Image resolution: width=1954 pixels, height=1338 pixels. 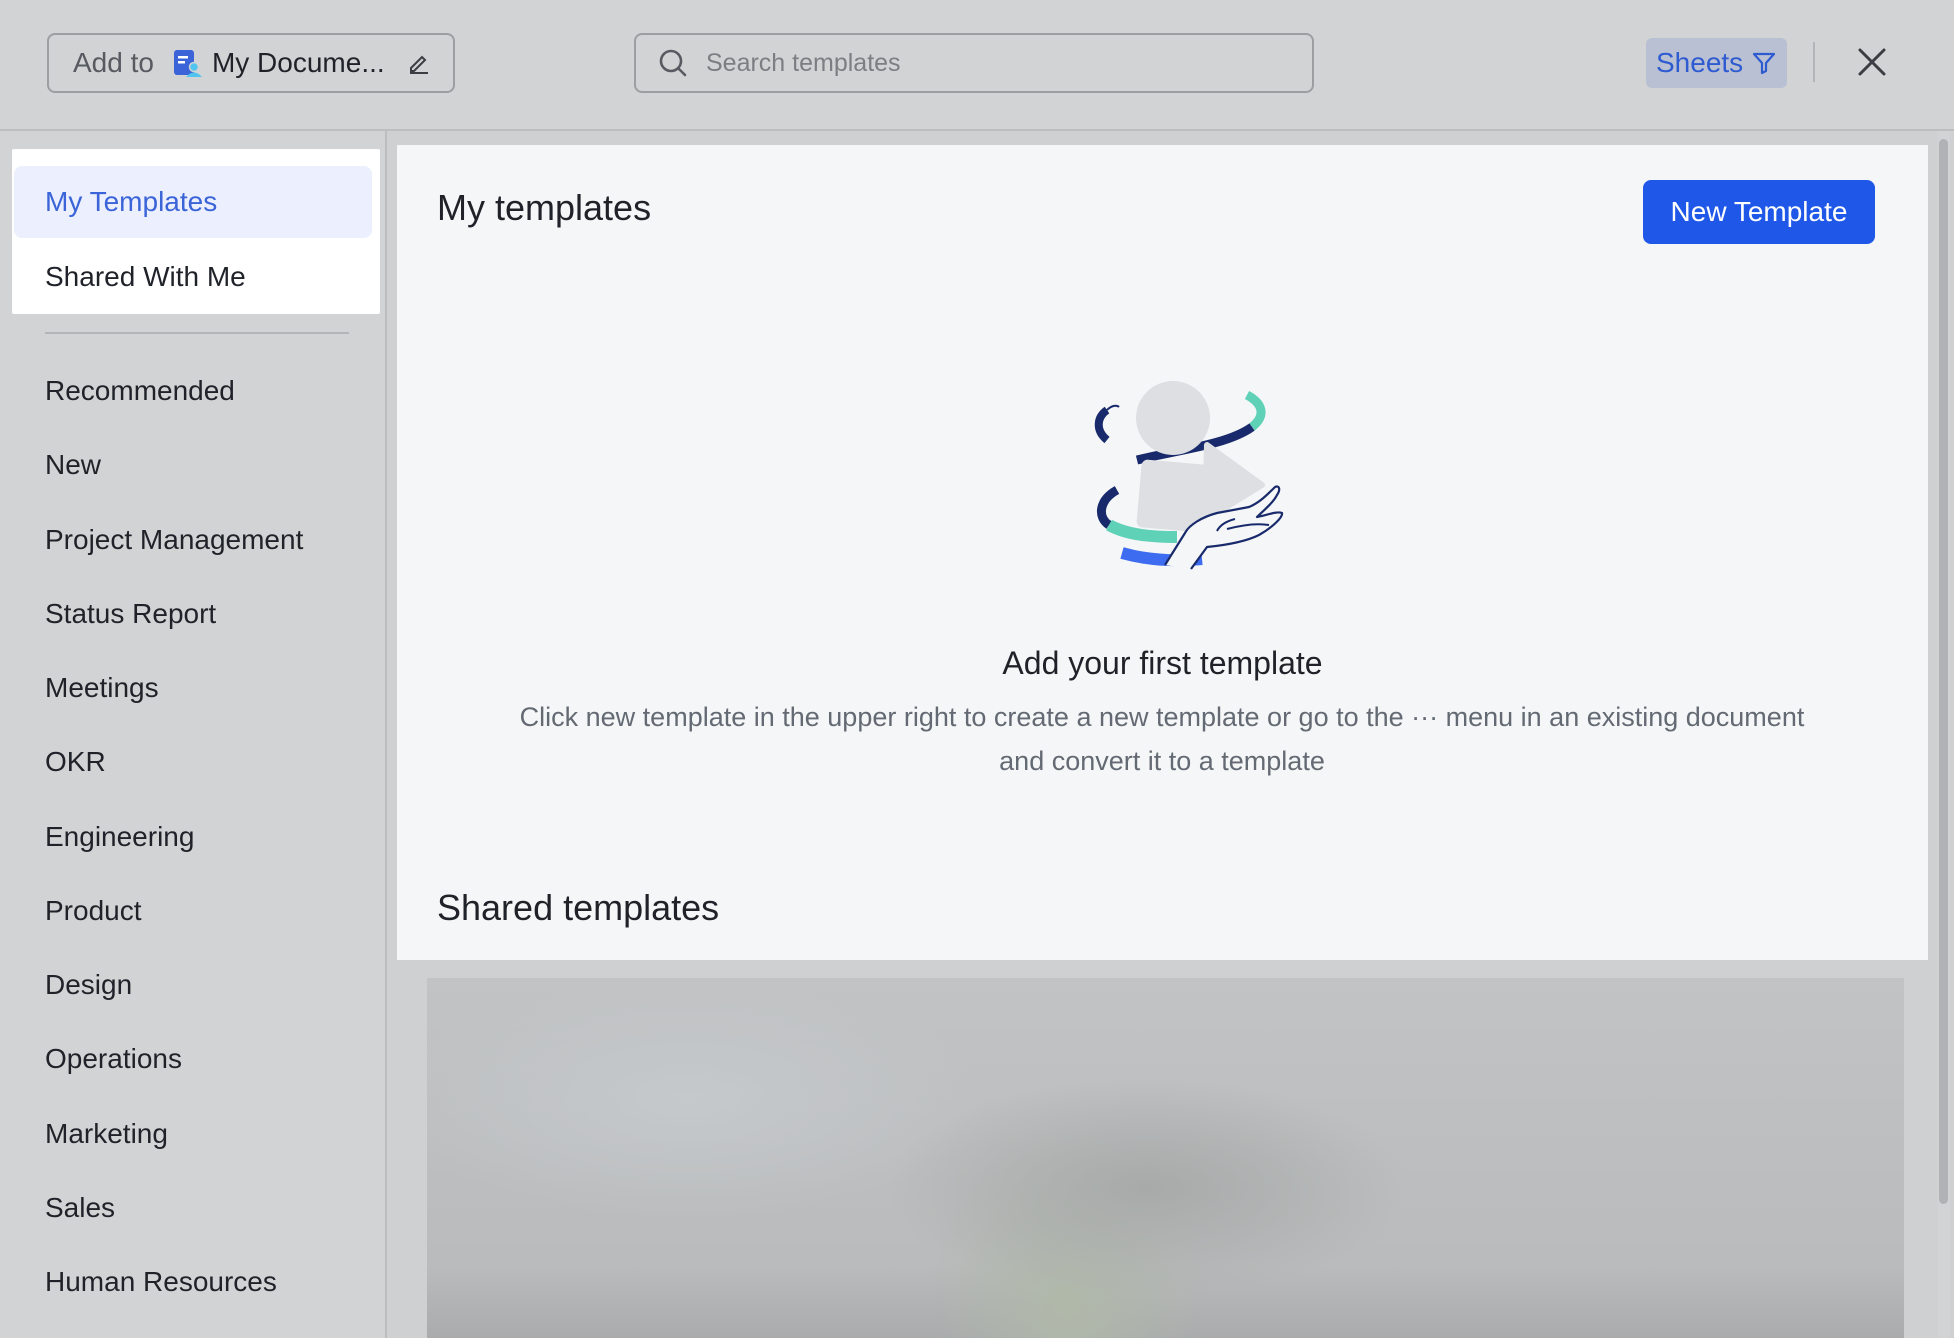 What do you see at coordinates (119, 837) in the screenshot?
I see `sidebar-item-engineering: Engineering` at bounding box center [119, 837].